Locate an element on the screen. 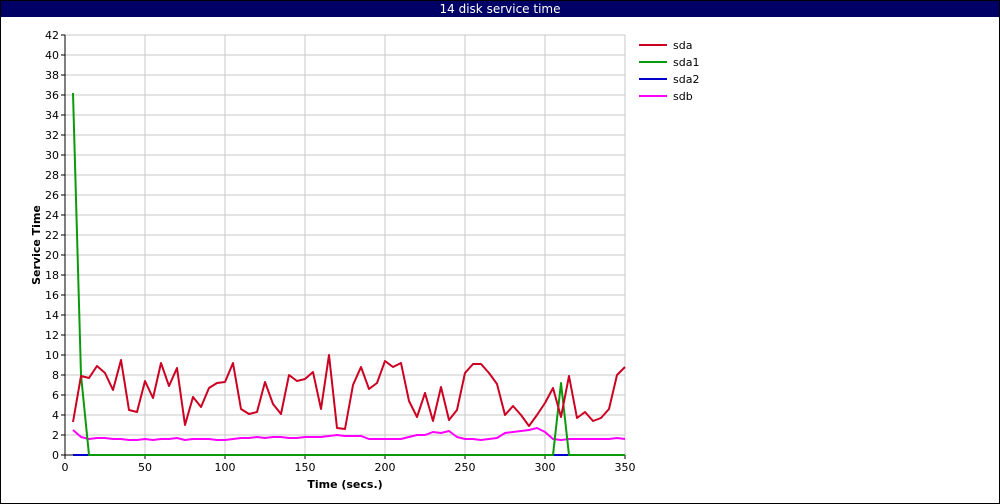 This screenshot has height=504, width=1000. x-tick-label: 250 is located at coordinates (465, 467).